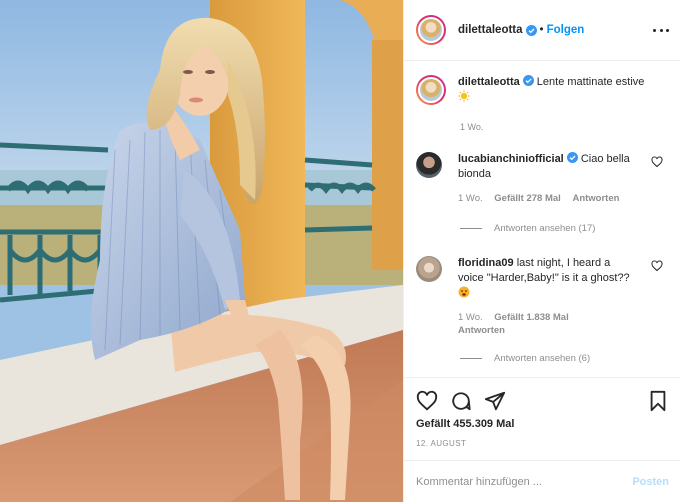 This screenshot has height=502, width=680. What do you see at coordinates (527, 198) in the screenshot?
I see `comment-likes: Gefällt 278 Mal` at bounding box center [527, 198].